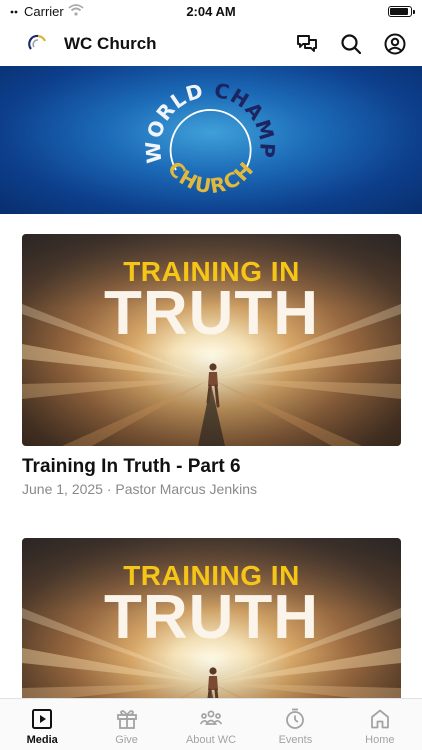 This screenshot has height=750, width=422. What do you see at coordinates (211, 717) in the screenshot?
I see `people-icon` at bounding box center [211, 717].